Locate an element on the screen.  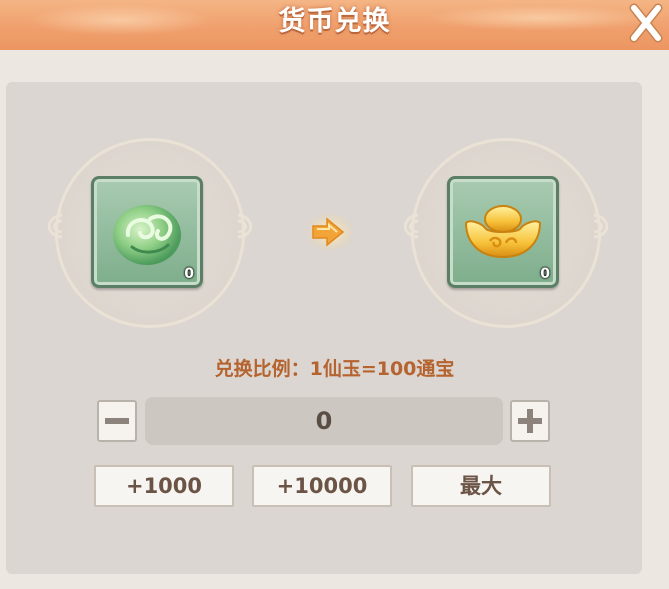
gold-ingot-icon is located at coordinates (503, 232).